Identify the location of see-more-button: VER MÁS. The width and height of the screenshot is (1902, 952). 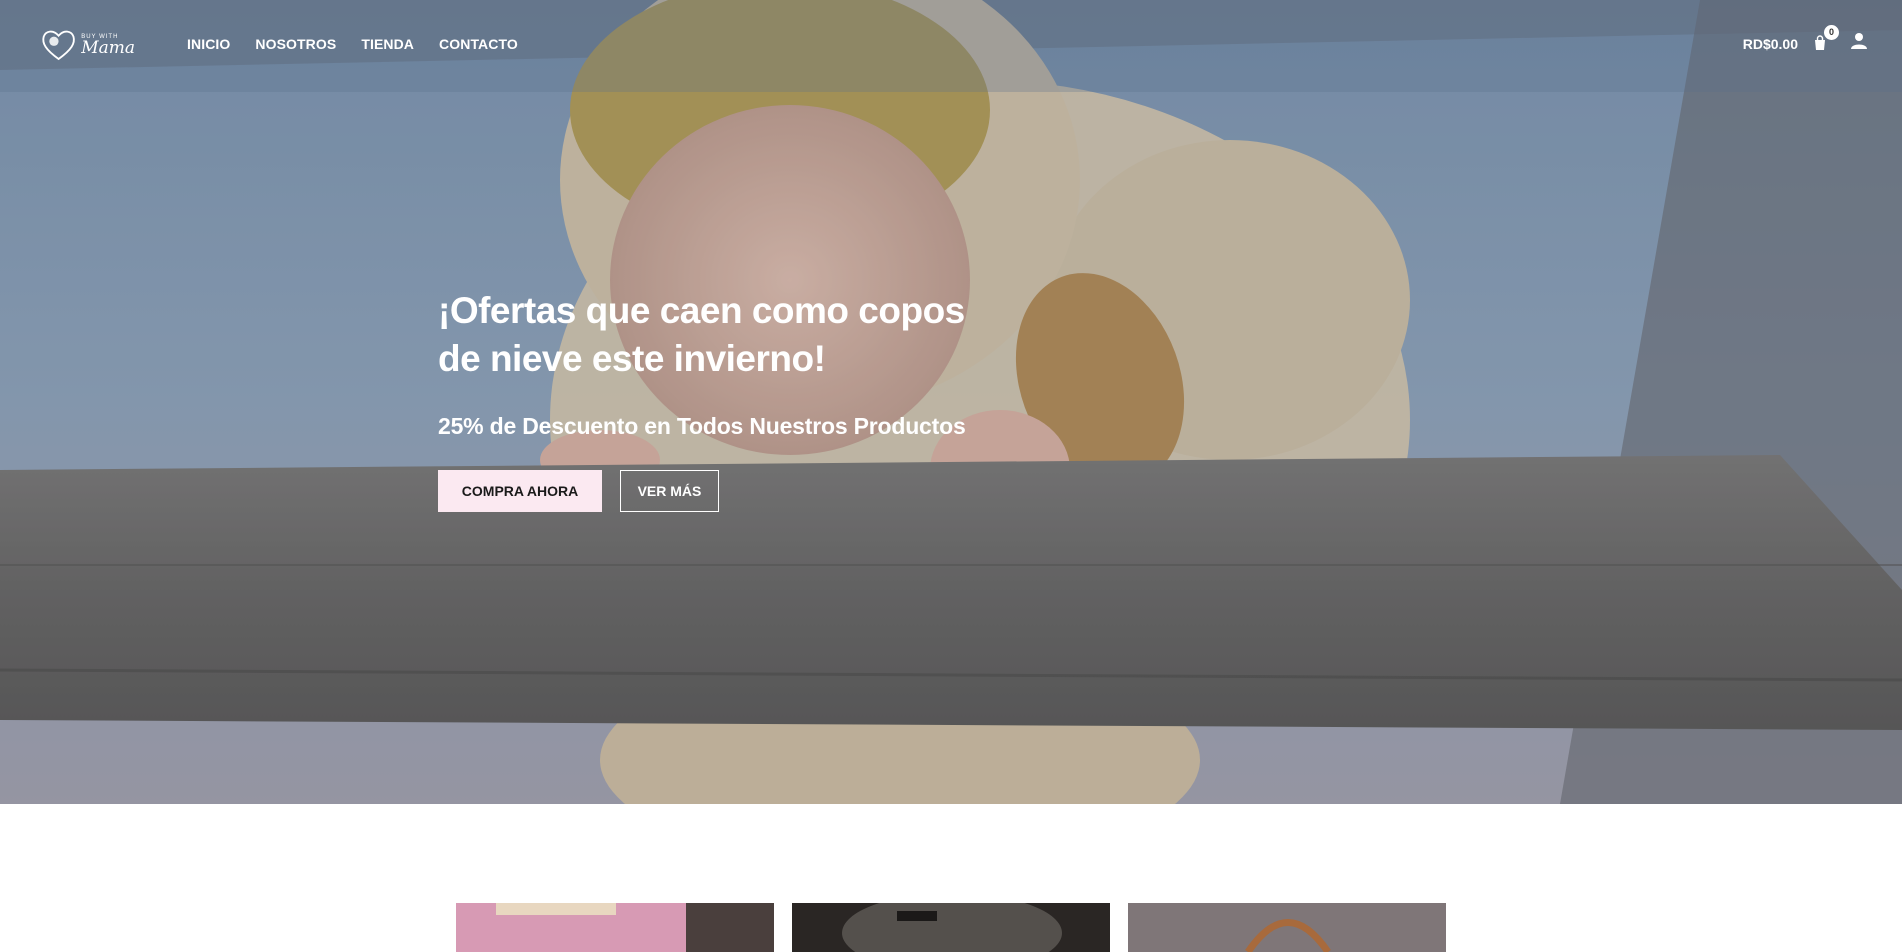
(669, 491).